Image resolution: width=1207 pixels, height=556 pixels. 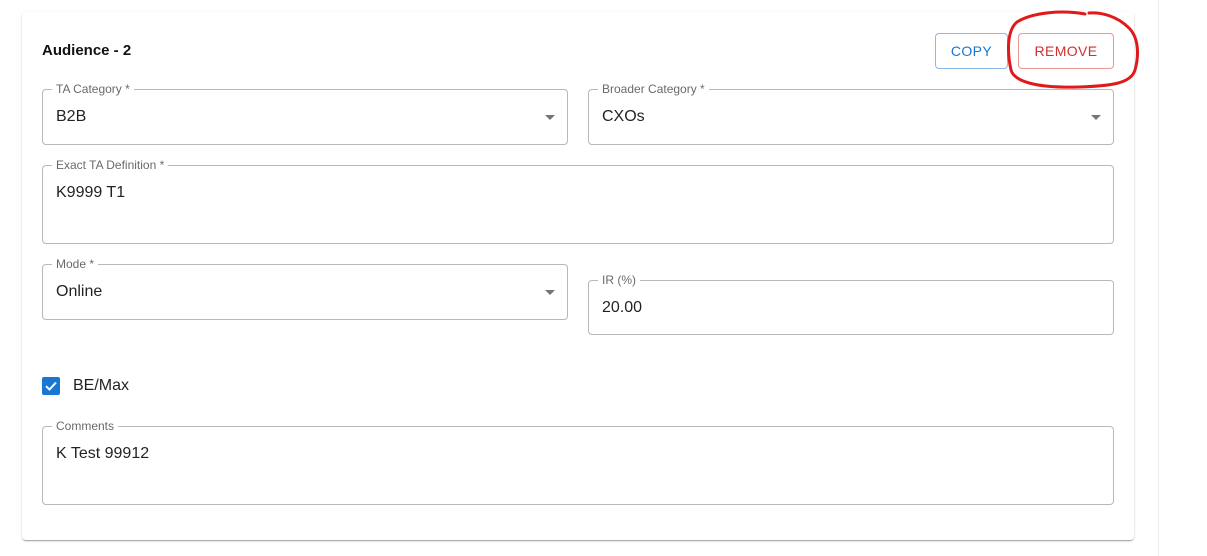 What do you see at coordinates (93, 89) in the screenshot?
I see `ta-category-label: TA Category *` at bounding box center [93, 89].